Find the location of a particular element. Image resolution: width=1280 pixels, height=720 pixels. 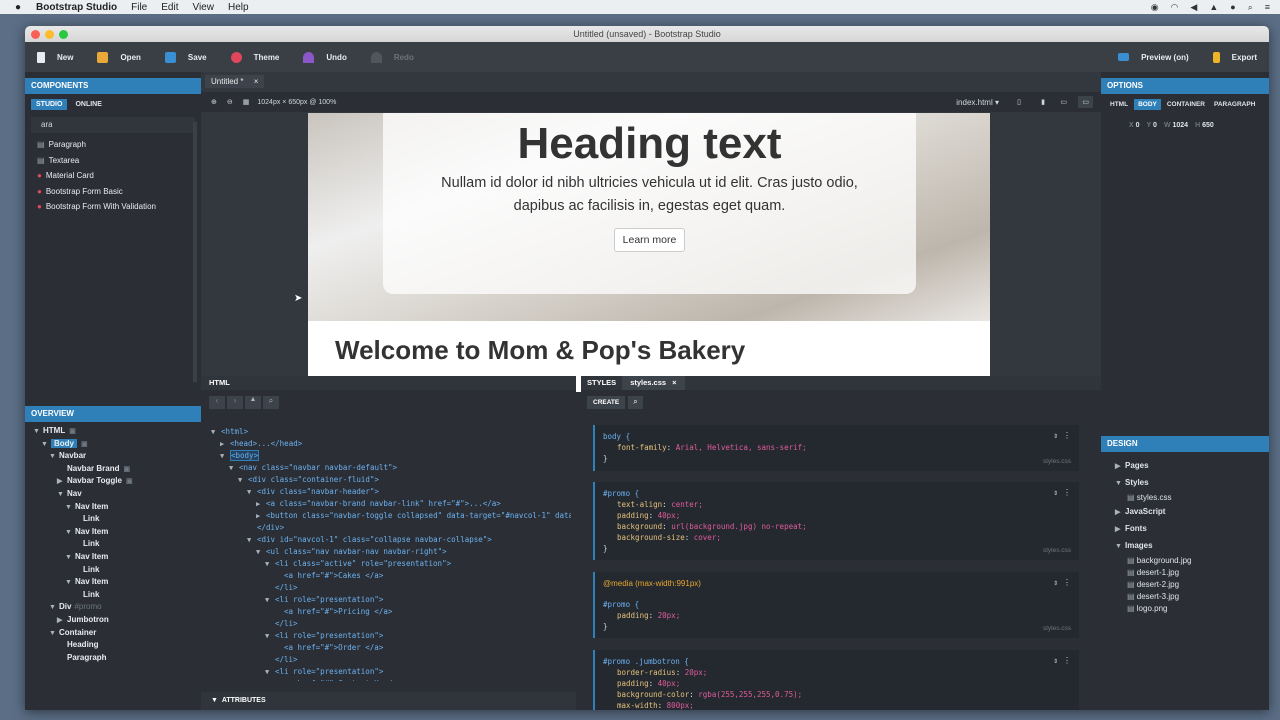

html-node: ▼ <div class="navbar-header"> is located at coordinates (386, 492).